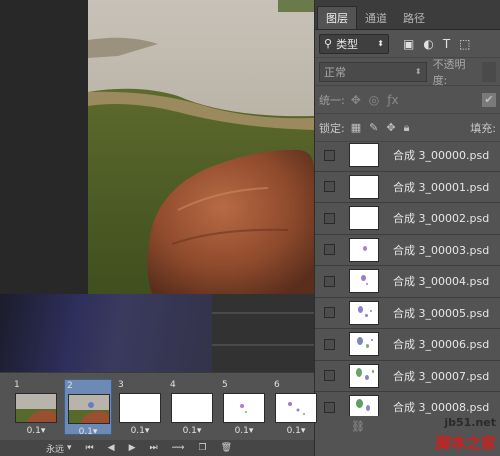 This screenshot has width=500, height=456. I want to click on frame-number: 2, so click(70, 386).